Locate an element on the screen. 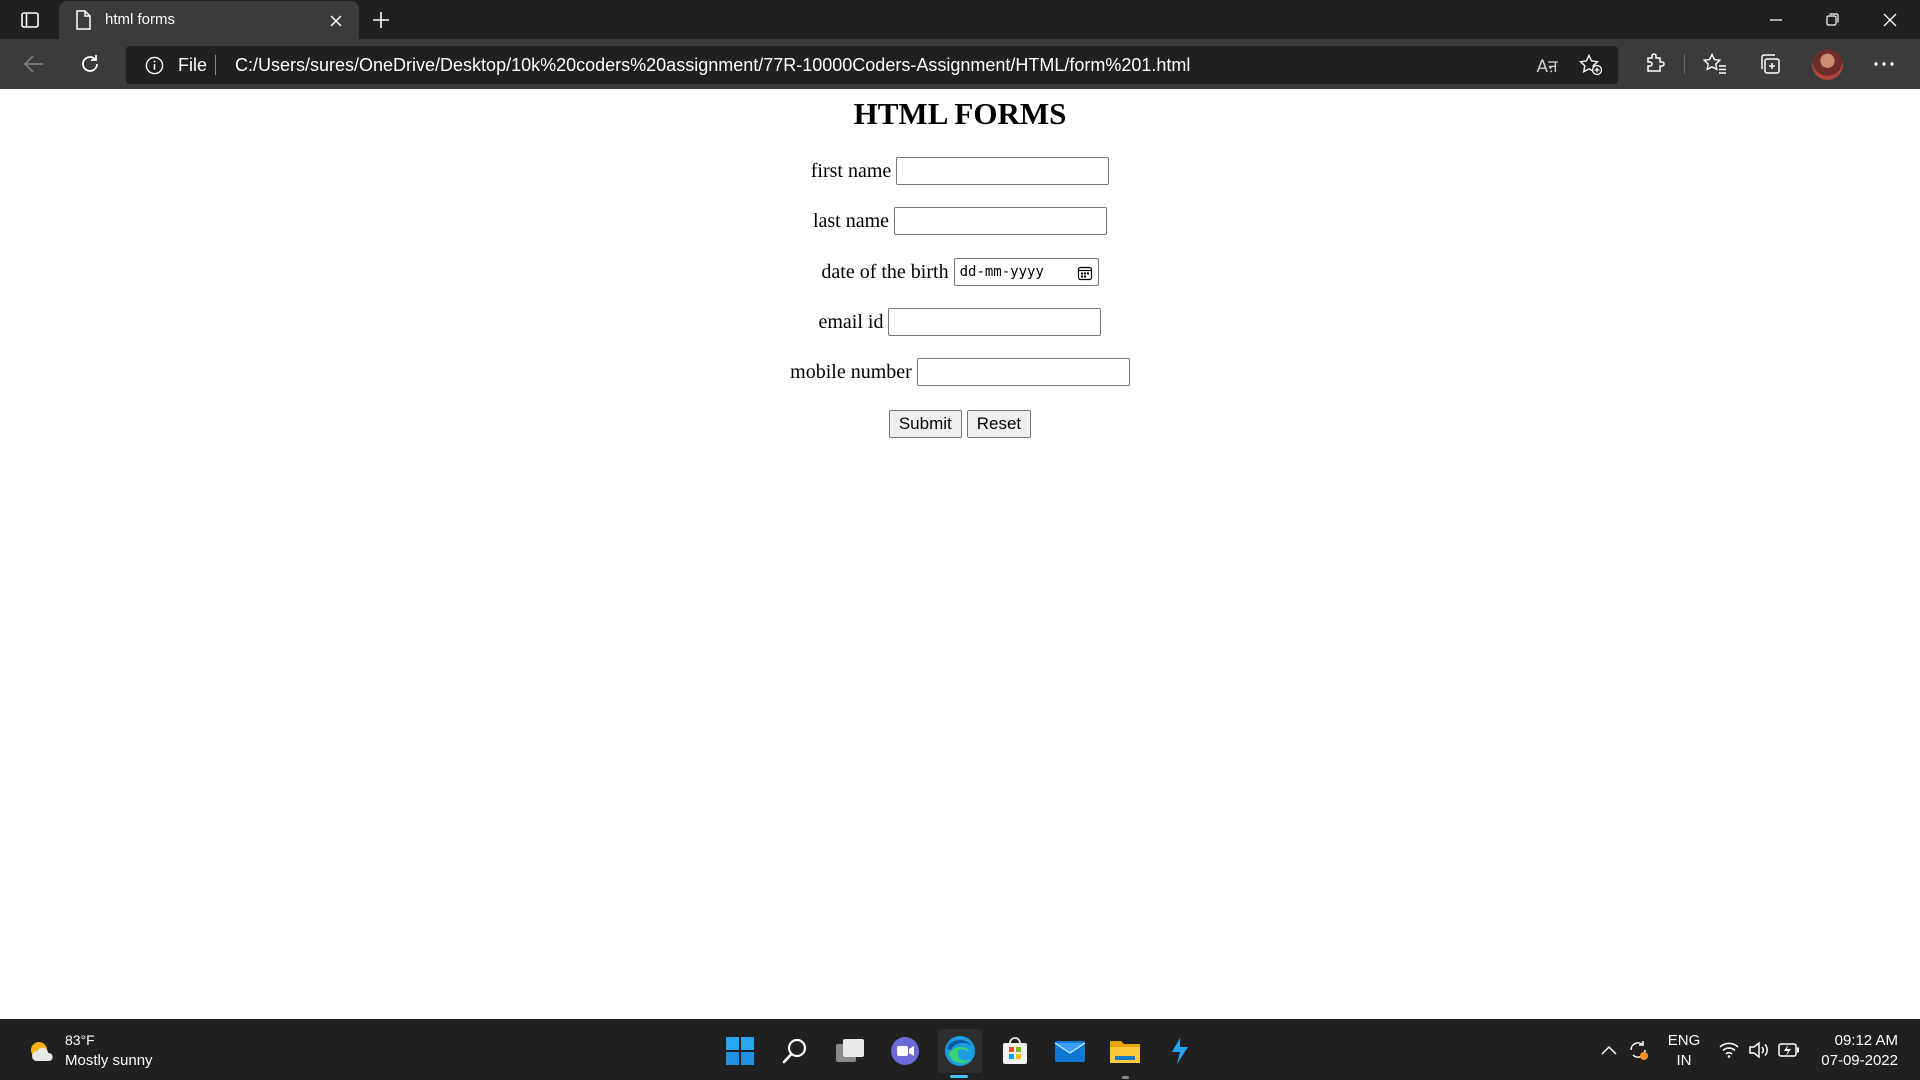  document-icon is located at coordinates (83, 20).